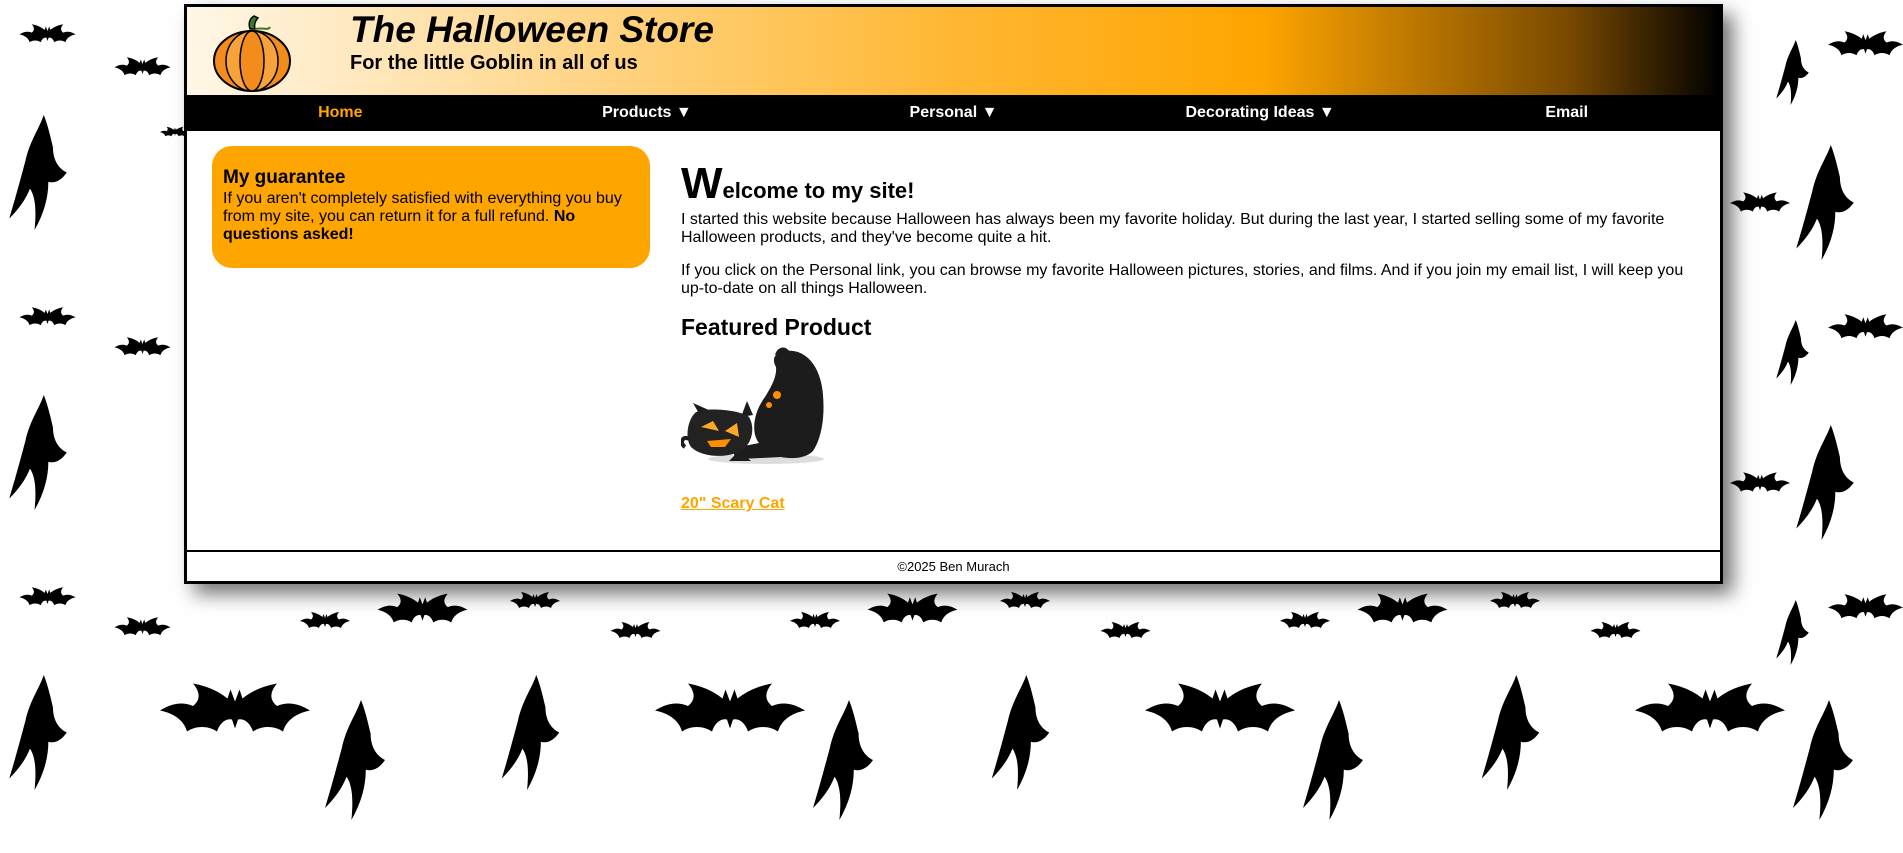  I want to click on welcome-heading: Welcome to my site!, so click(1191, 186).